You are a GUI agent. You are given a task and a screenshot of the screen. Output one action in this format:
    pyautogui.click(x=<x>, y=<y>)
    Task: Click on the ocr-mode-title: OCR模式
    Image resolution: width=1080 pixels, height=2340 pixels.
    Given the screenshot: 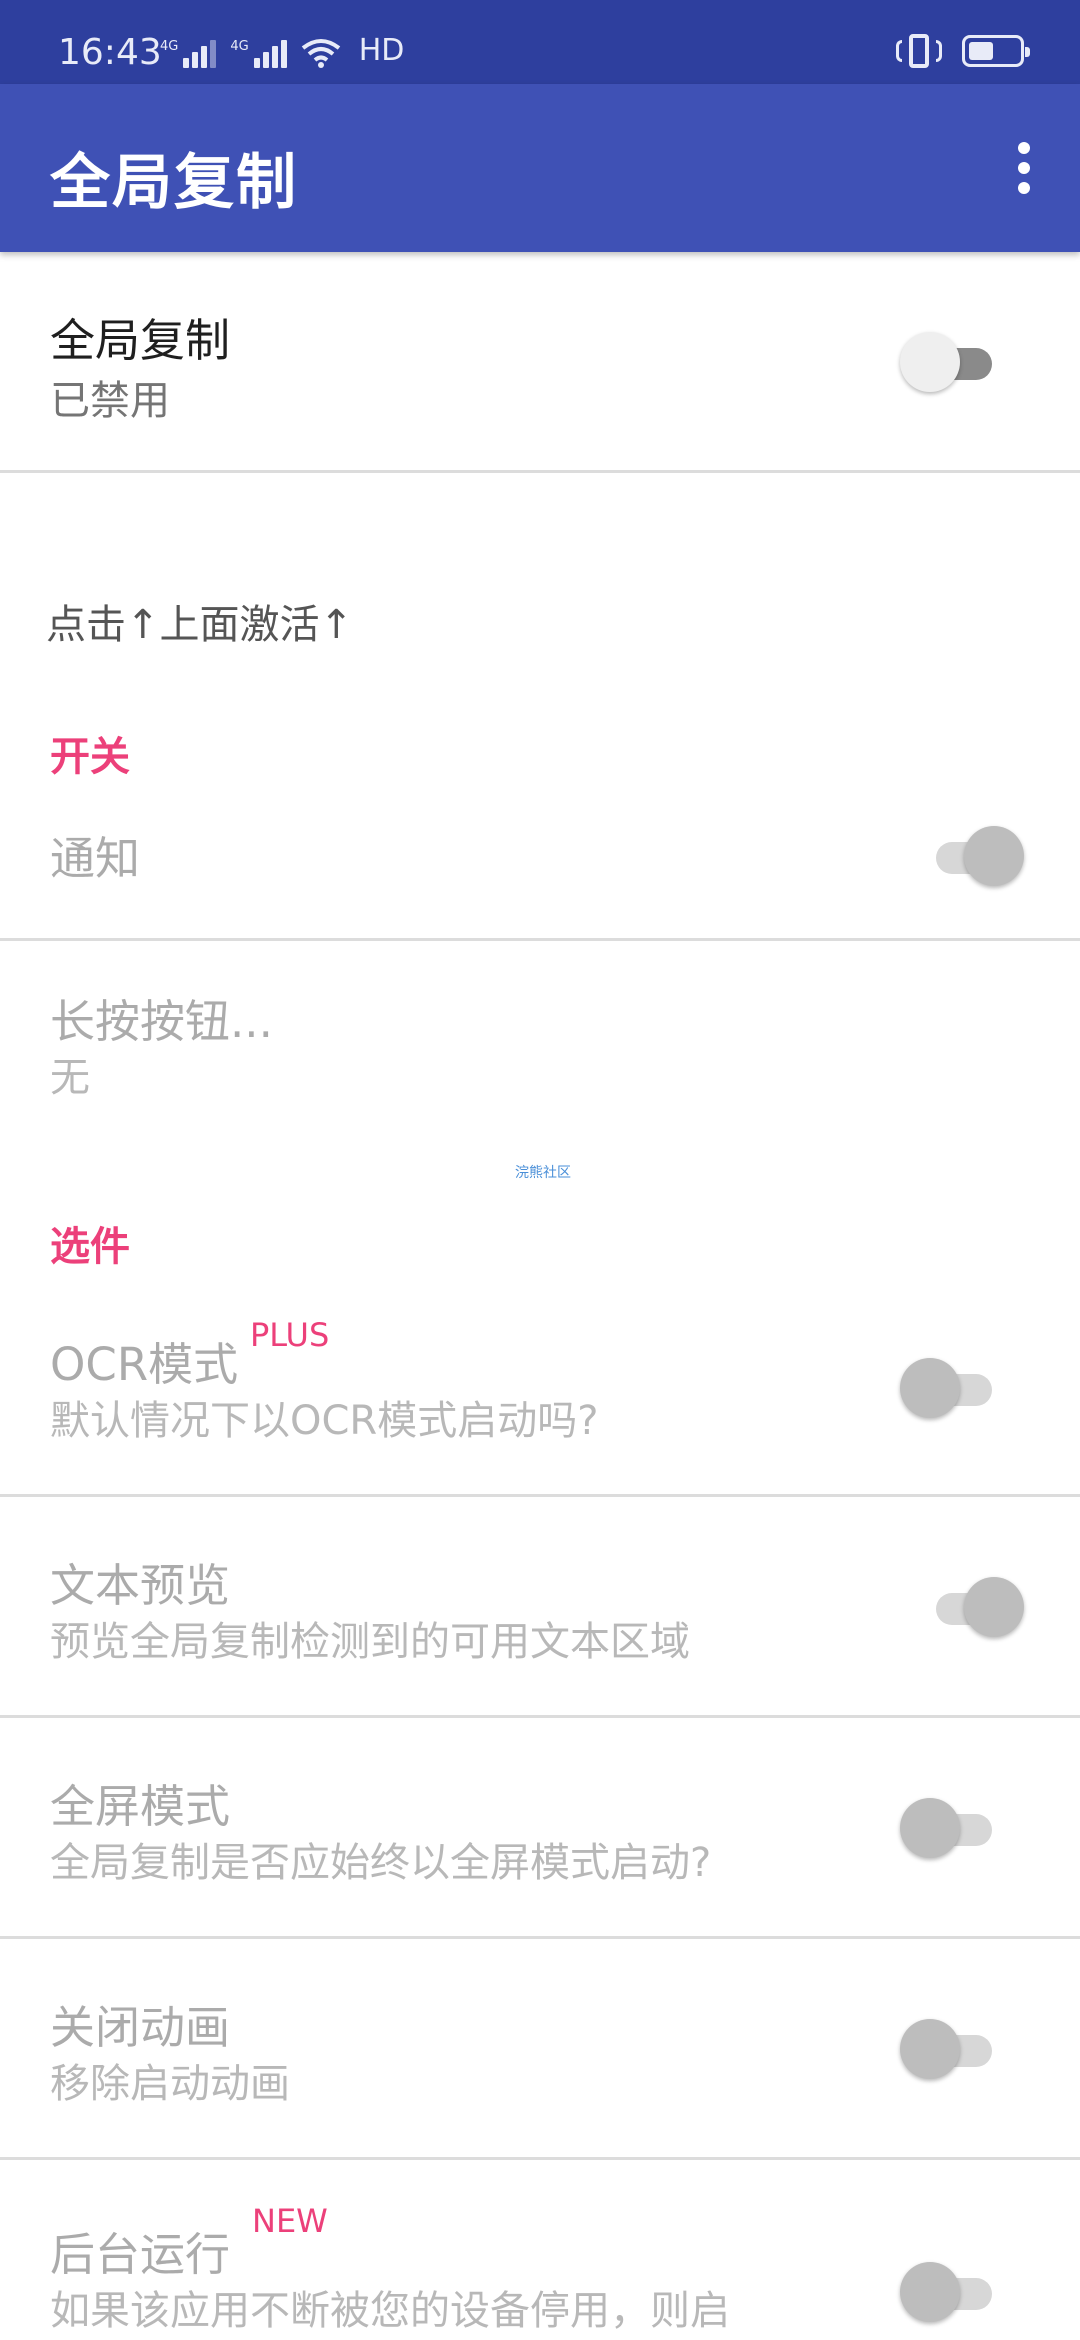 What is the action you would take?
    pyautogui.click(x=144, y=1364)
    